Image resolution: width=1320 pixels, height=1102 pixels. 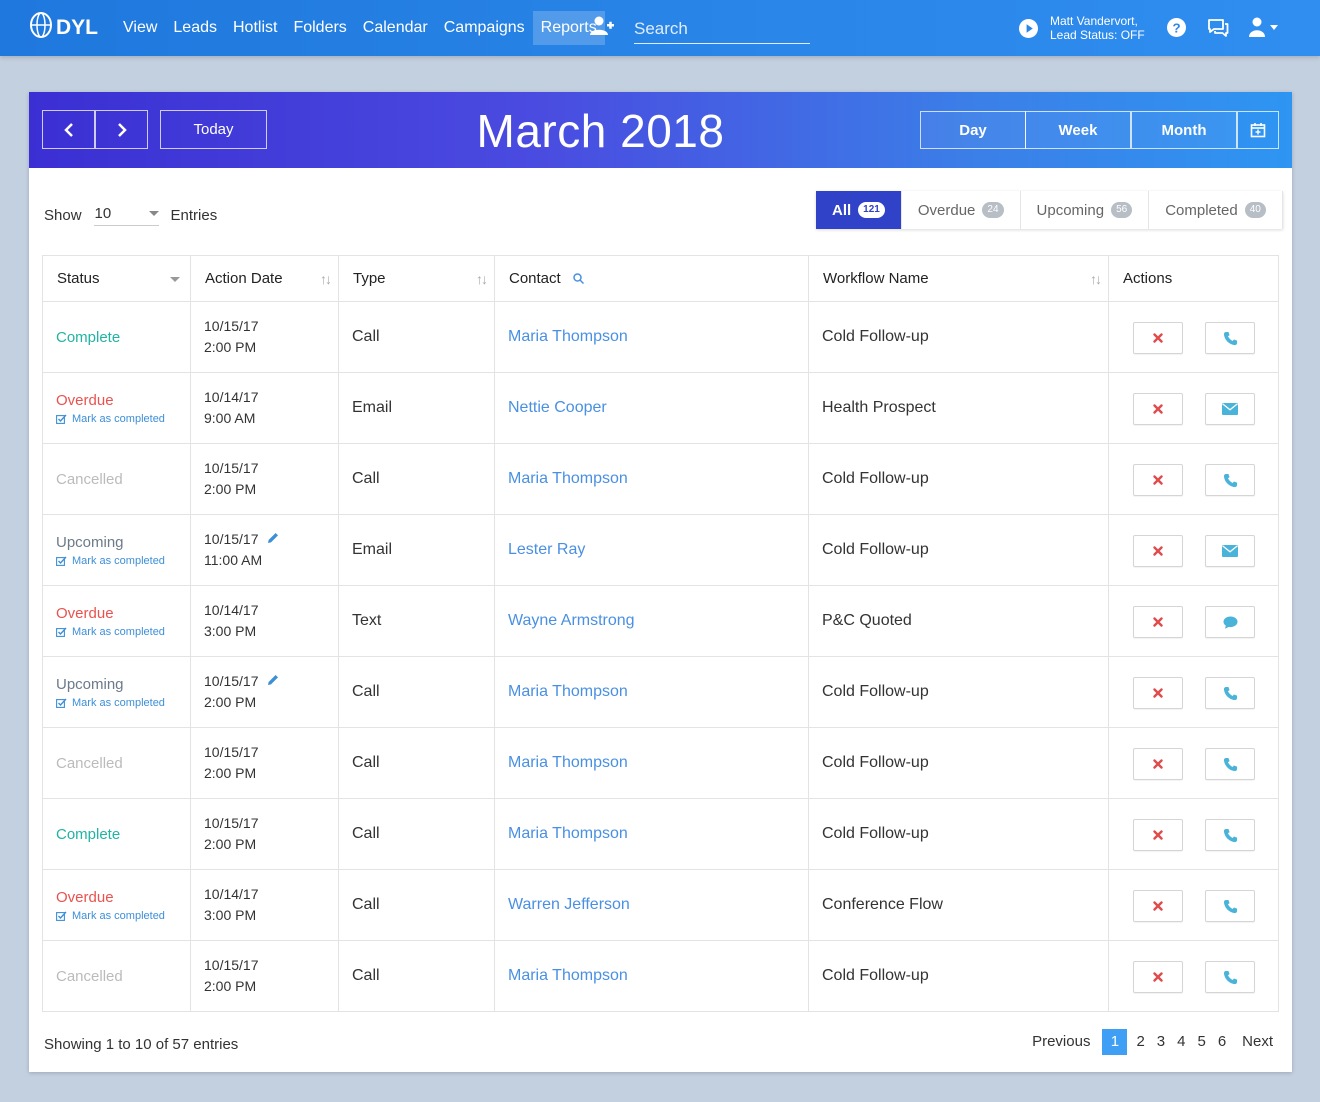 What do you see at coordinates (1257, 1042) in the screenshot?
I see `next-page-button: Next` at bounding box center [1257, 1042].